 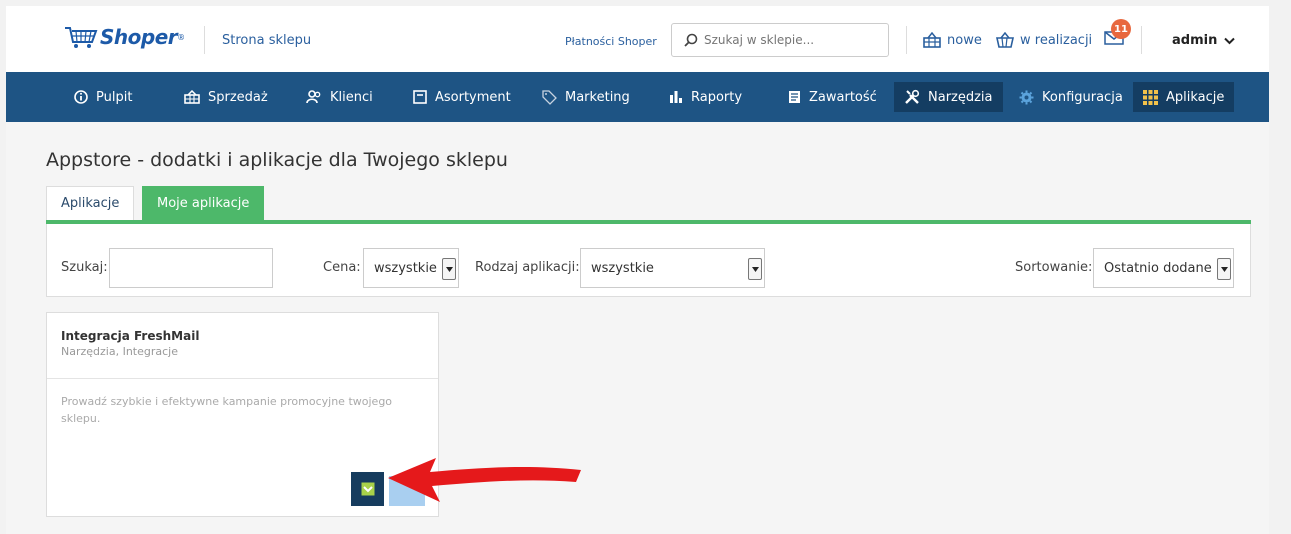 What do you see at coordinates (960, 97) in the screenshot?
I see `nav-label: Narzędzia` at bounding box center [960, 97].